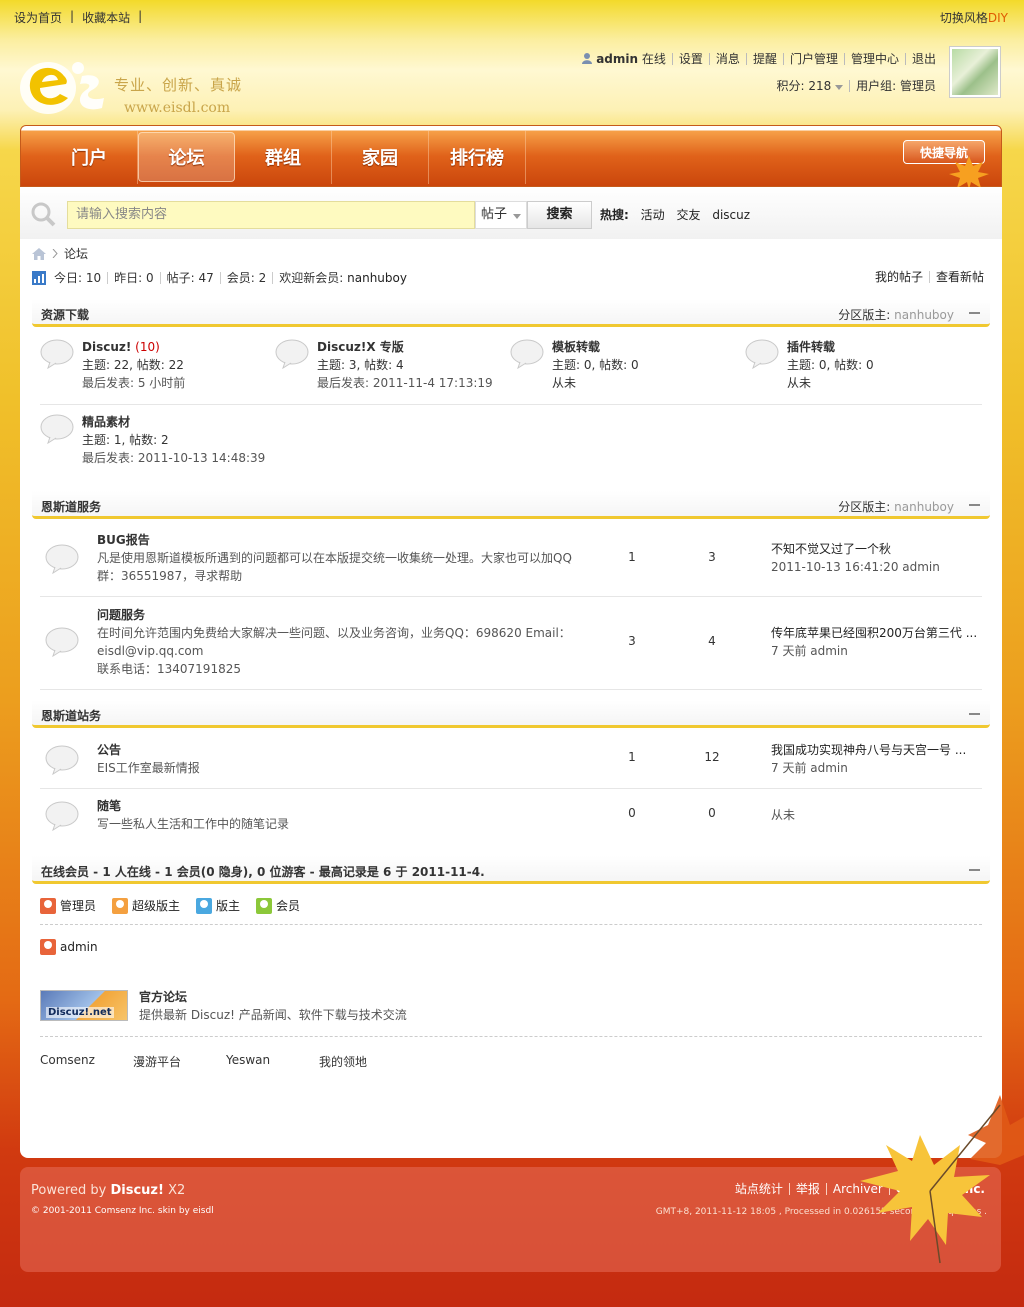 This screenshot has height=1307, width=1024. What do you see at coordinates (273, 997) in the screenshot?
I see `partner-title: 官方论坛` at bounding box center [273, 997].